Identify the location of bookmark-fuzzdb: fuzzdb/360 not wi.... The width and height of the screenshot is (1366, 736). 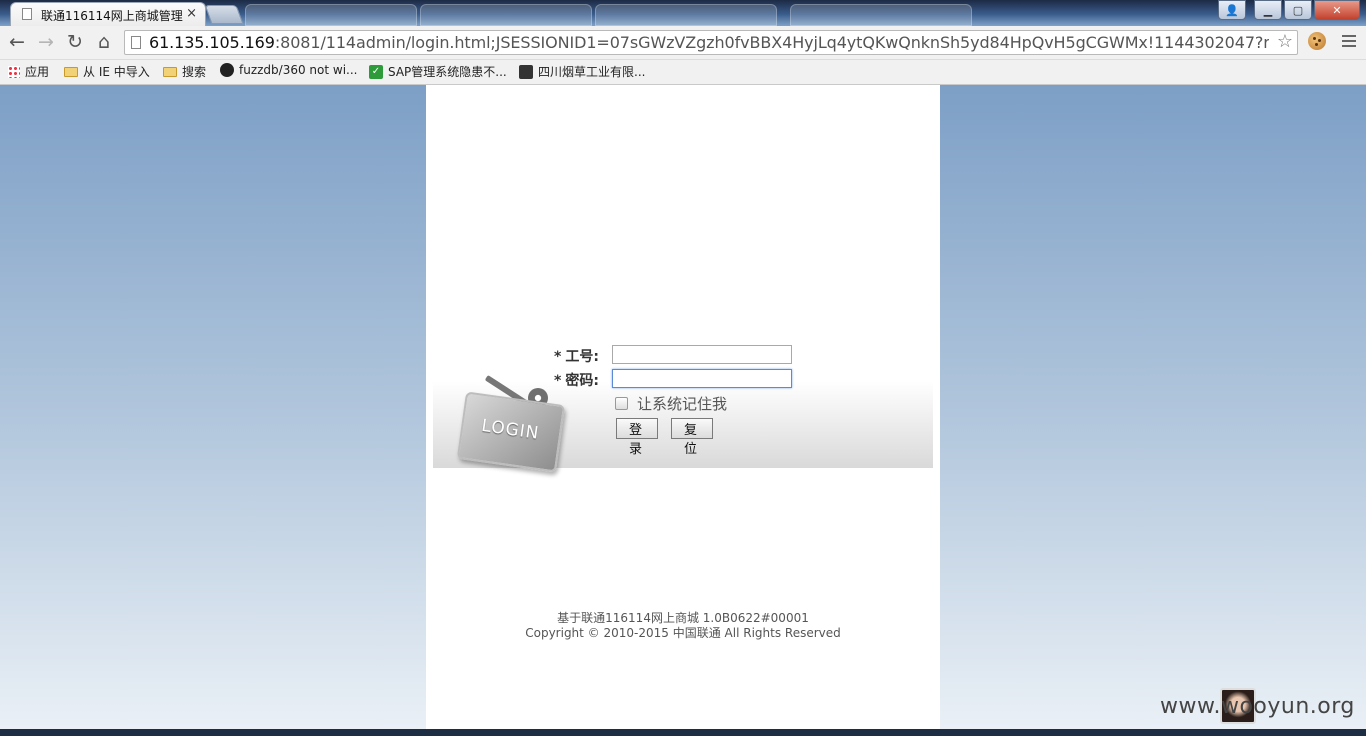
(288, 70).